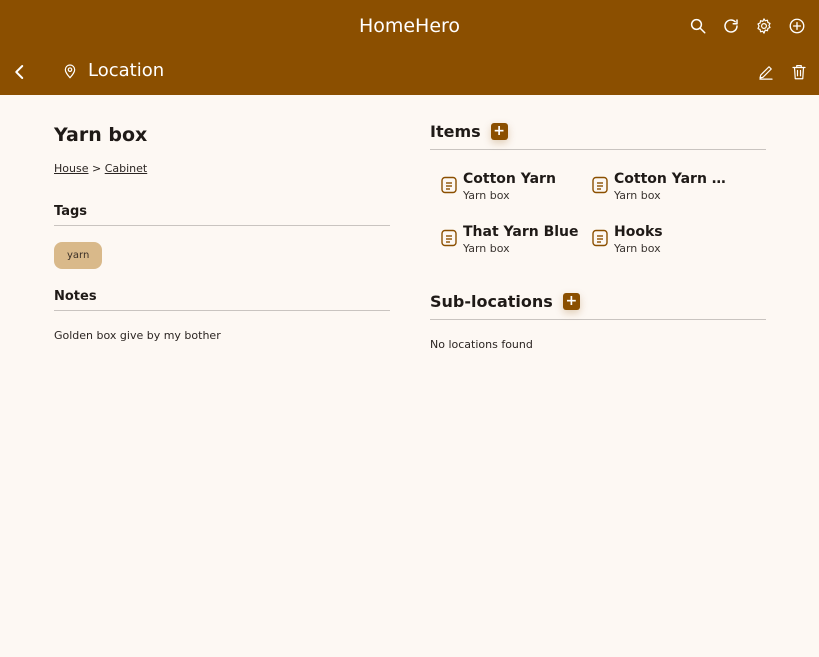 The width and height of the screenshot is (819, 657). Describe the element at coordinates (222, 168) in the screenshot. I see `breadcrumb: House > Cabinet` at that location.